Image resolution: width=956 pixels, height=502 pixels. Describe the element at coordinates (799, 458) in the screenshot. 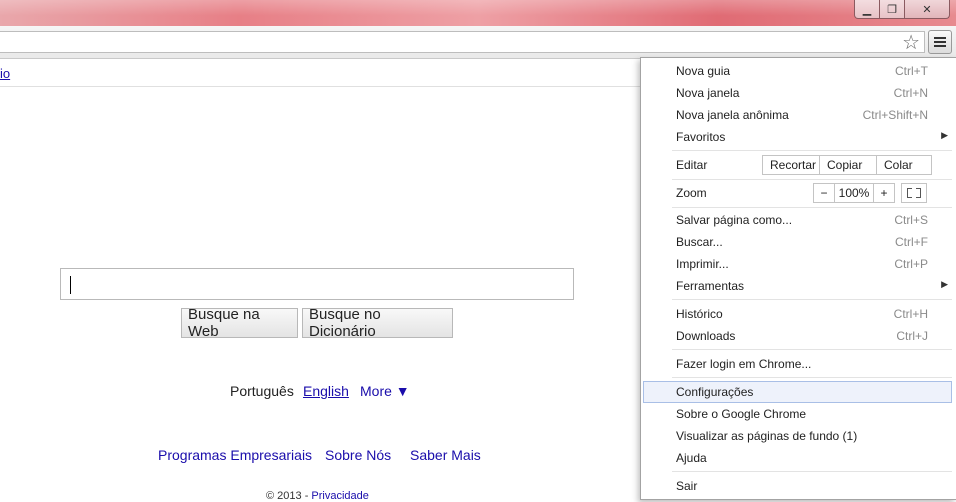

I see `menu-item-ajuda: Ajuda` at that location.